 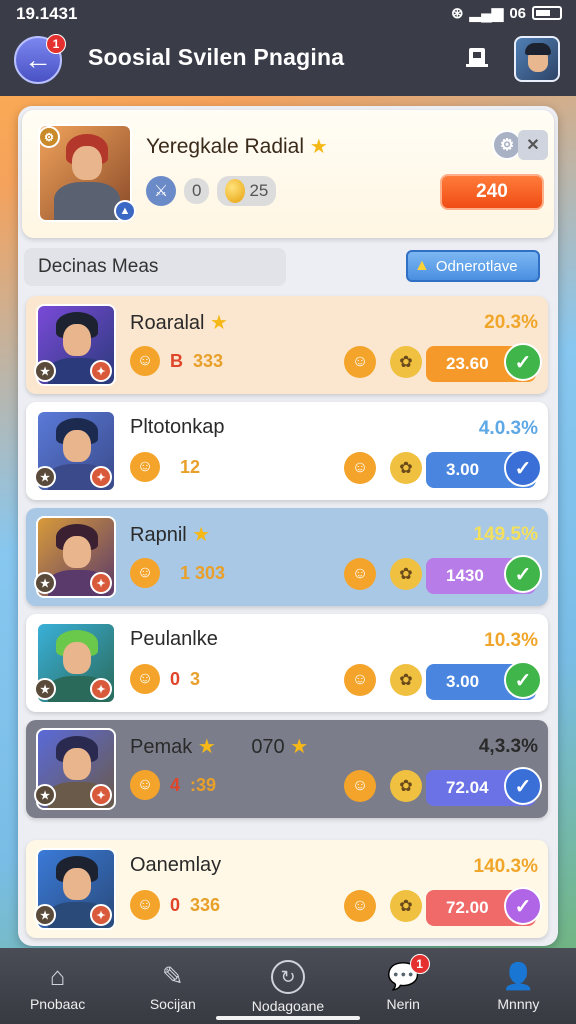 What do you see at coordinates (360, 468) in the screenshot?
I see `reaction-icon: ☺` at bounding box center [360, 468].